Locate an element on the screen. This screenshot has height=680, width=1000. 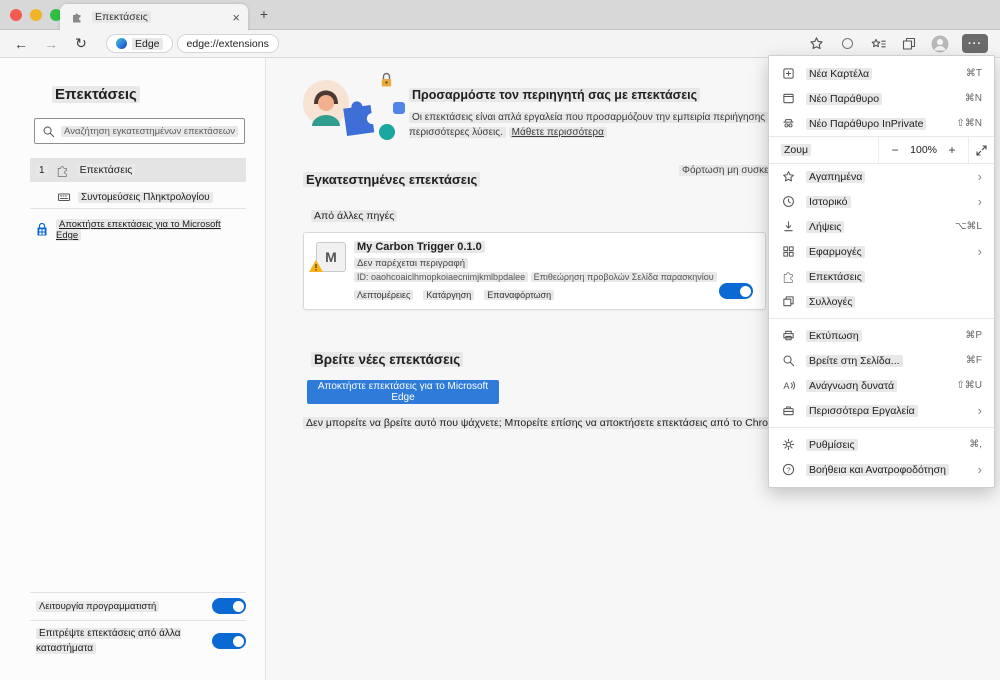
refresh-button: ↻ is located at coordinates (81, 43).